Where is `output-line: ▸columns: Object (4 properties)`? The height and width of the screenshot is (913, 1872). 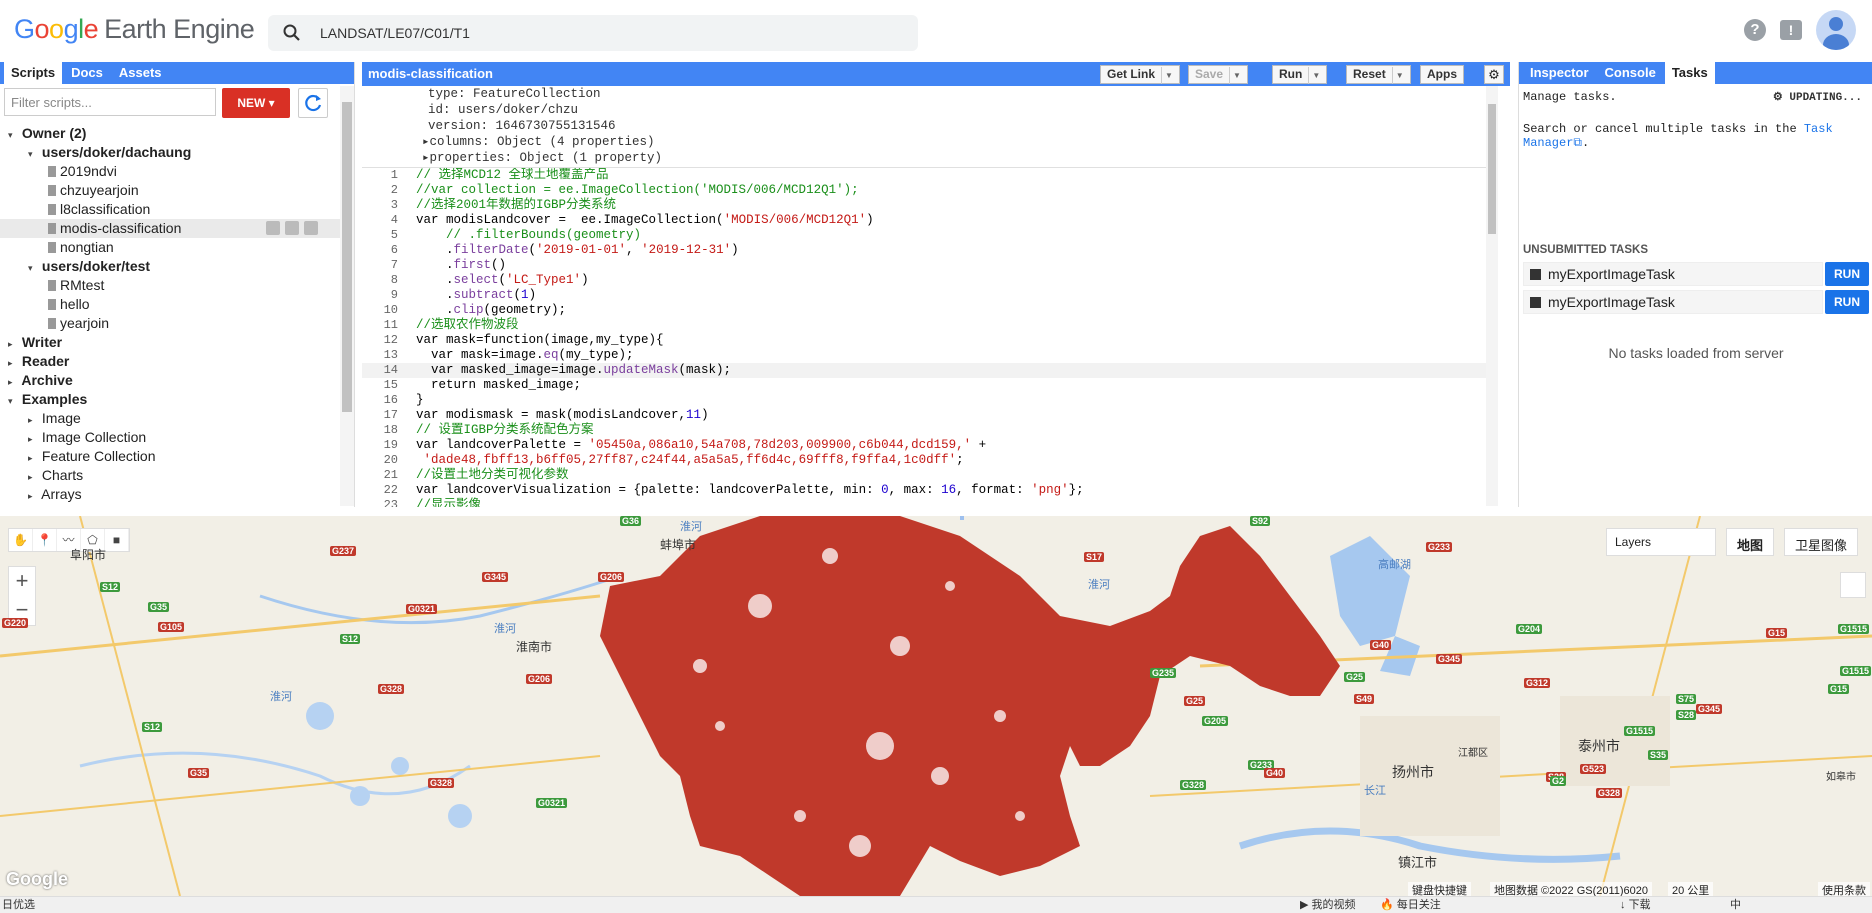 output-line: ▸columns: Object (4 properties) is located at coordinates (922, 142).